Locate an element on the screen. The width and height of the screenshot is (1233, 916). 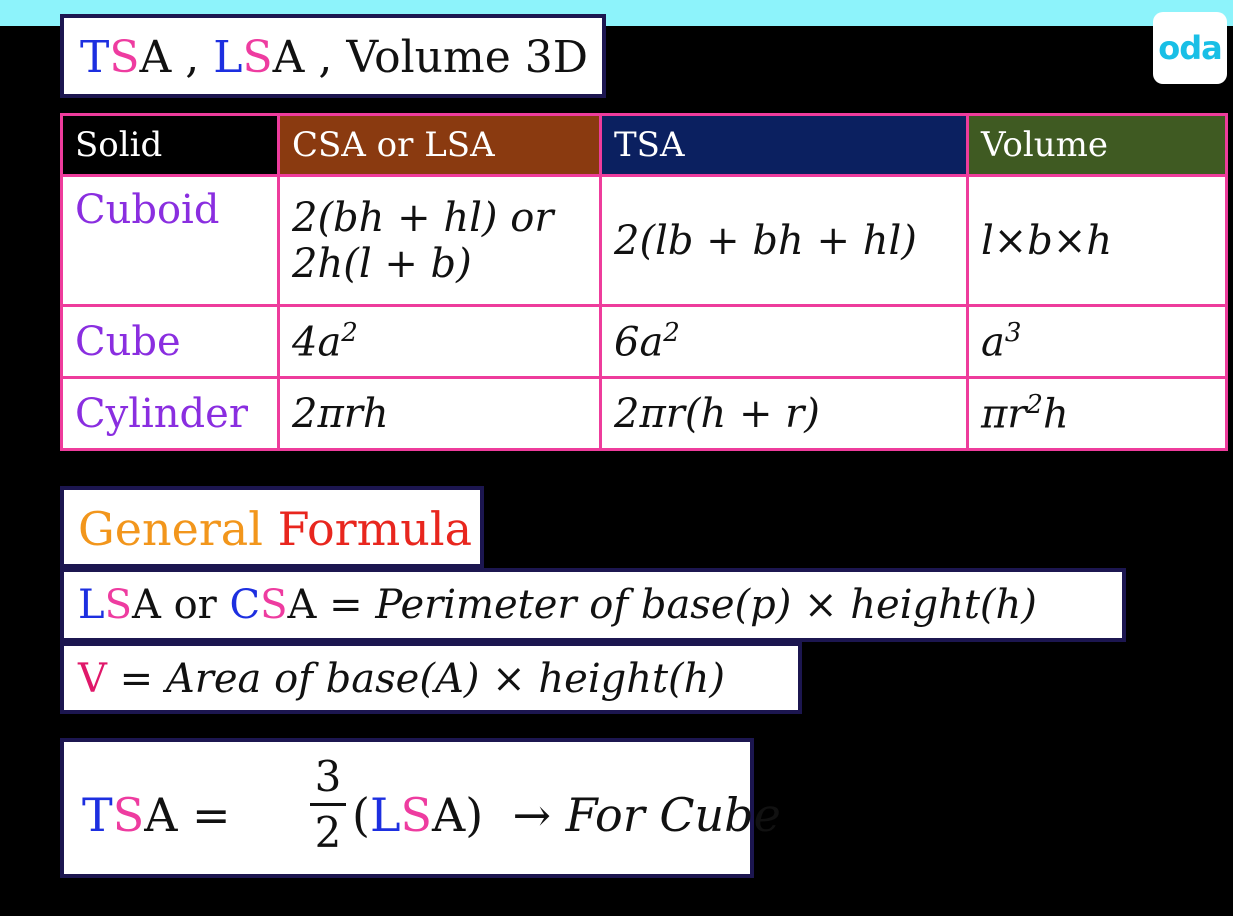
cell-volume: l×b×h is located at coordinates (1097, 240).